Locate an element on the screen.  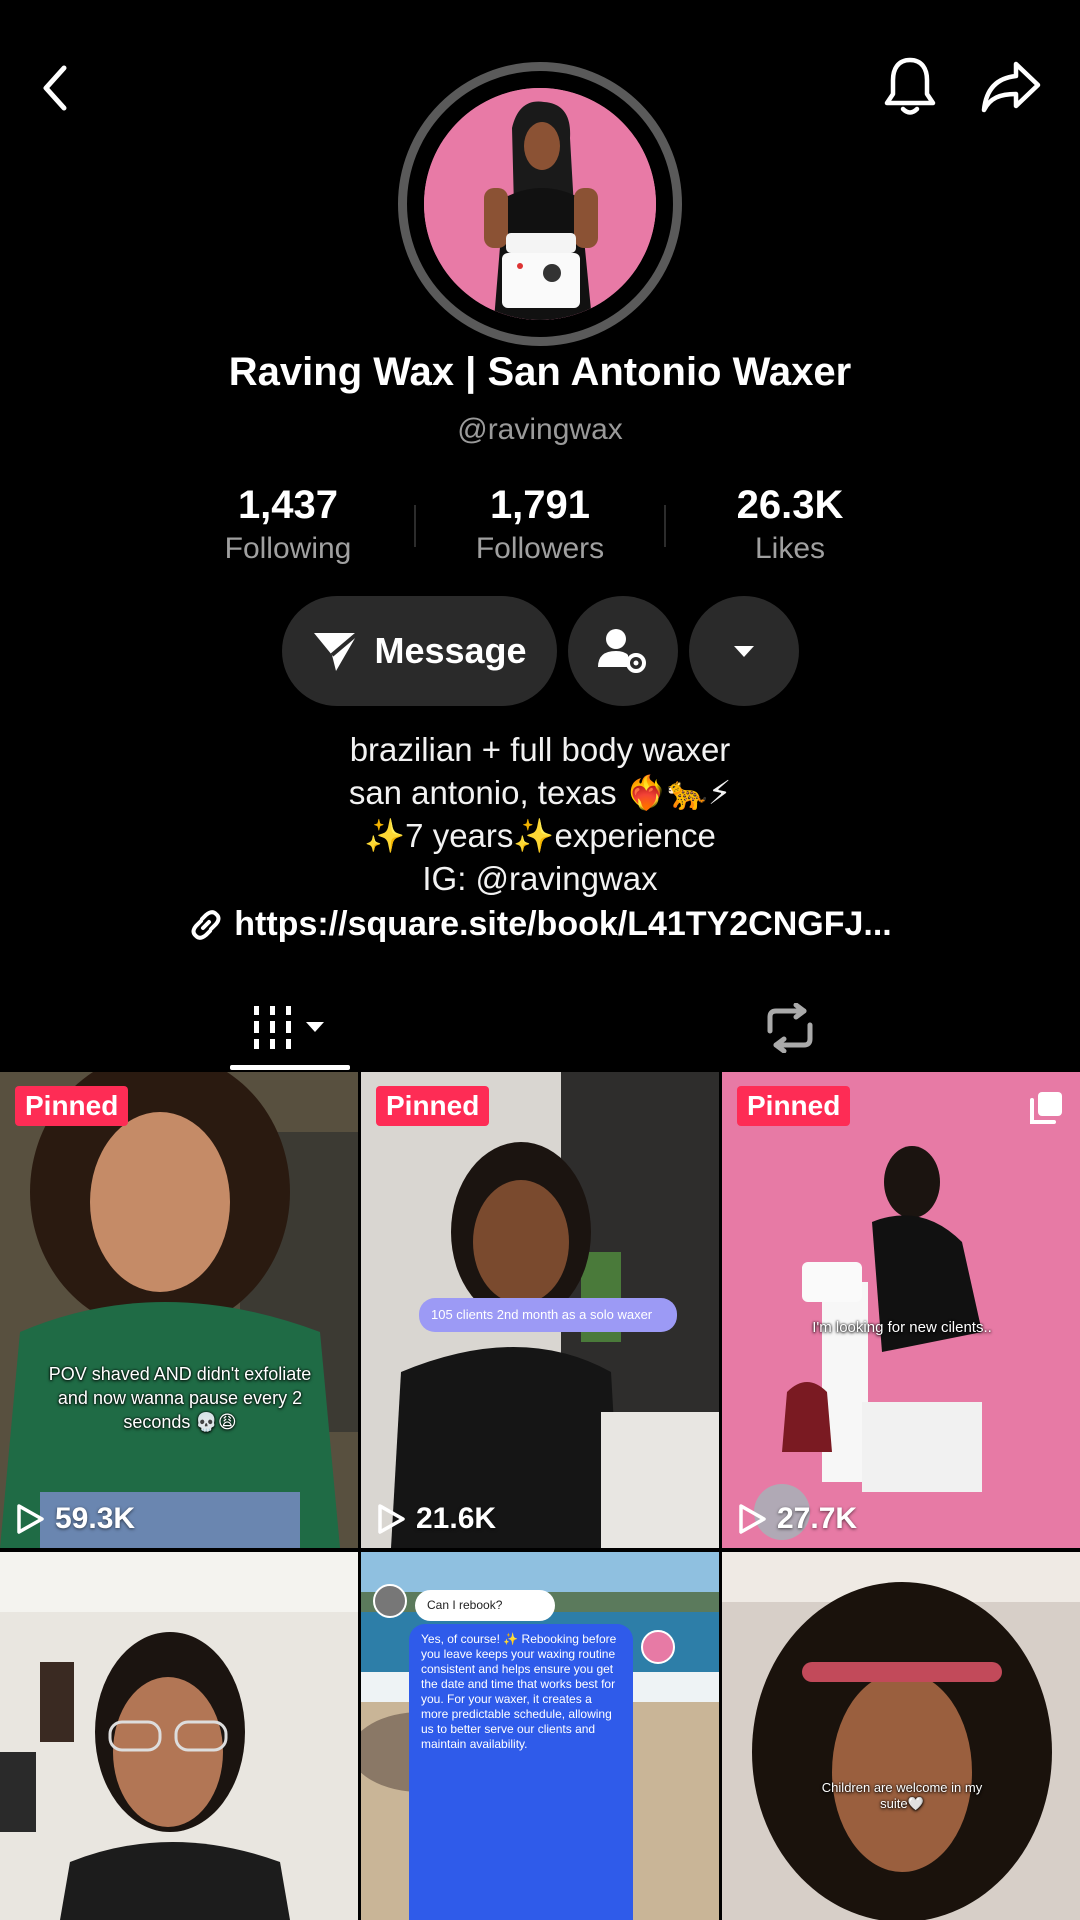
view-count: 21.6K is located at coordinates (436, 1519).